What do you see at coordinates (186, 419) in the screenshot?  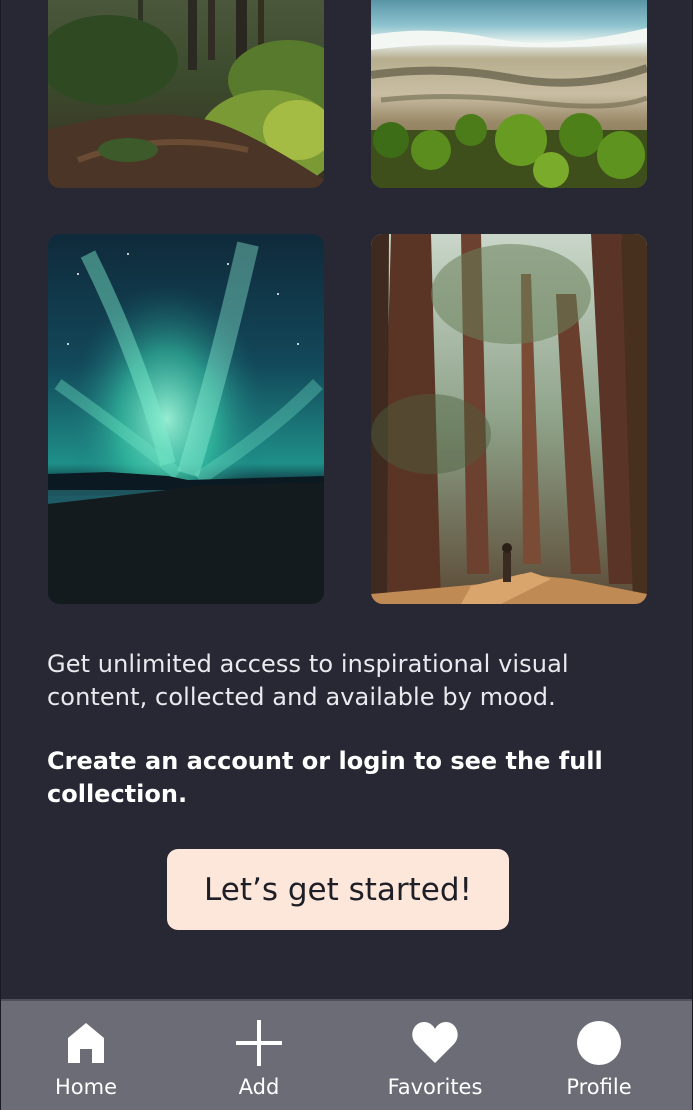 I see `aurora-photo` at bounding box center [186, 419].